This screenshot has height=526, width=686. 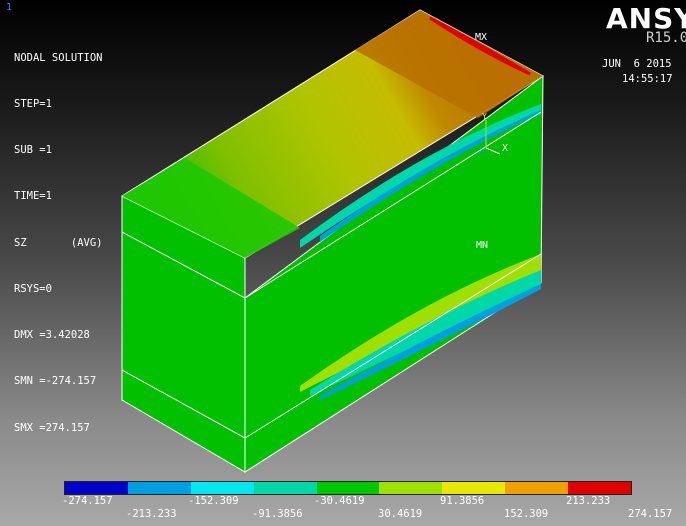 I want to click on legend-label-bottom: 30.4619, so click(x=400, y=514).